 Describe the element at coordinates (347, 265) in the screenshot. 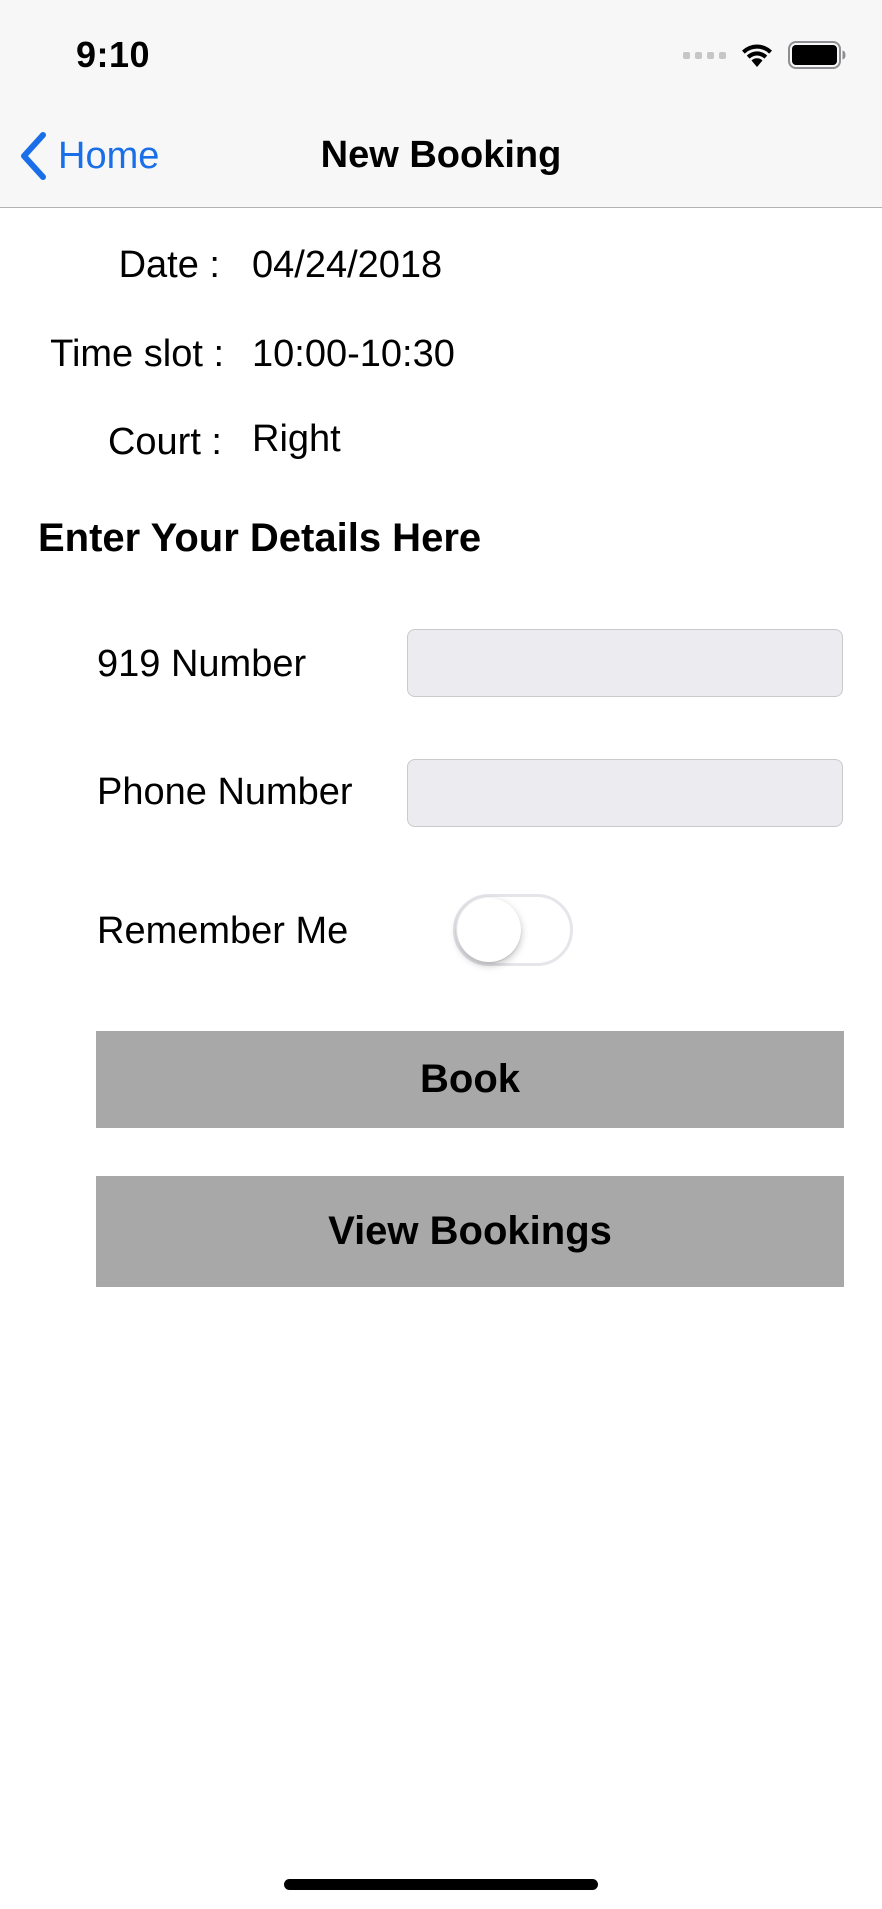

I see `date-value: 04/24/2018` at that location.